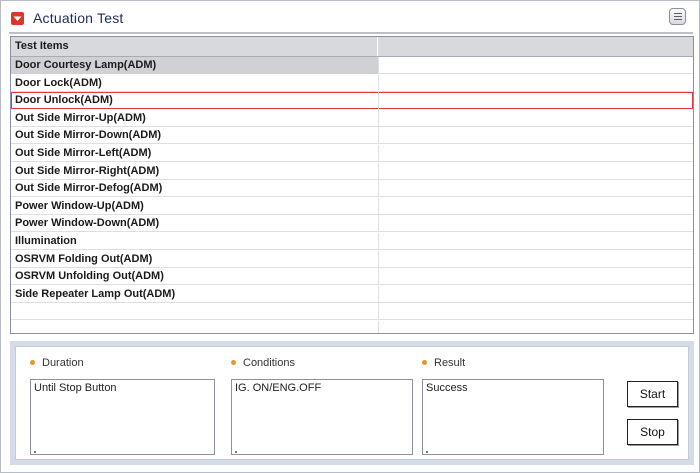 This screenshot has width=700, height=473. What do you see at coordinates (195, 136) in the screenshot?
I see `test-item-label: Out Side Mirror-Down(ADM)` at bounding box center [195, 136].